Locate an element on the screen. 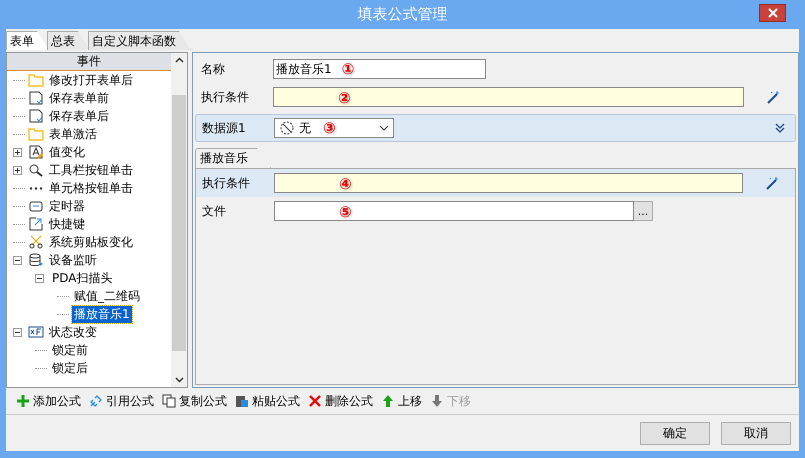 The width and height of the screenshot is (805, 458). toolbar-button: 删除公式 is located at coordinates (340, 401).